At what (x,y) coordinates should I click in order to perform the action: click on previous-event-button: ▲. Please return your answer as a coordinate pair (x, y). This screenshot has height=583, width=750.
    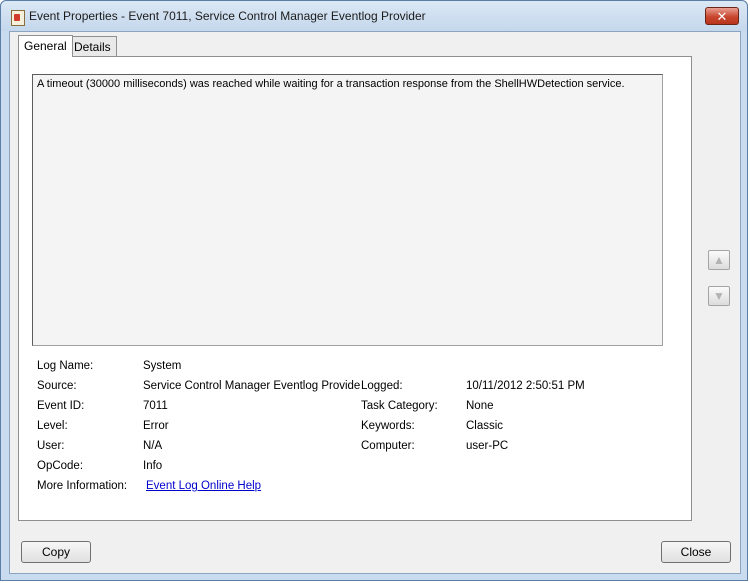
    Looking at the image, I should click on (719, 260).